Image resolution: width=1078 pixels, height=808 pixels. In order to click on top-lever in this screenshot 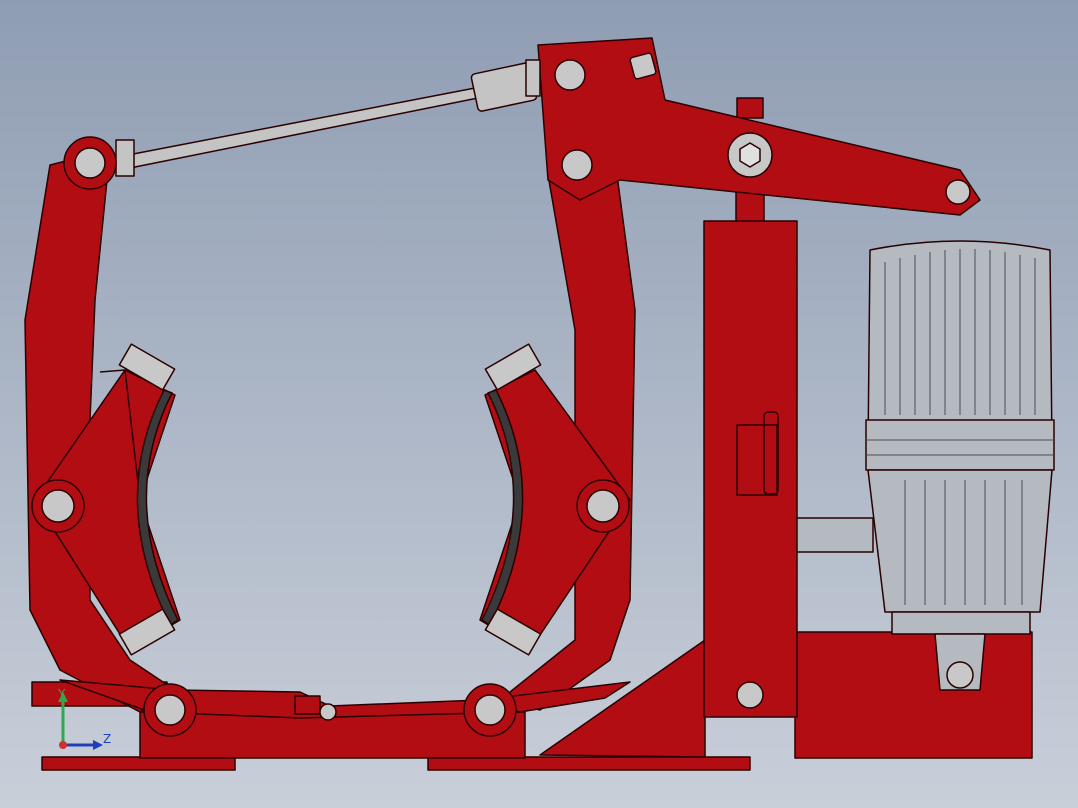, I will do `click(759, 126)`.